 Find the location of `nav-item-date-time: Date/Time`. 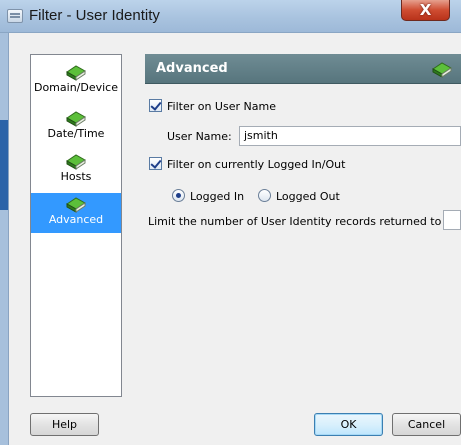

nav-item-date-time: Date/Time is located at coordinates (76, 131).